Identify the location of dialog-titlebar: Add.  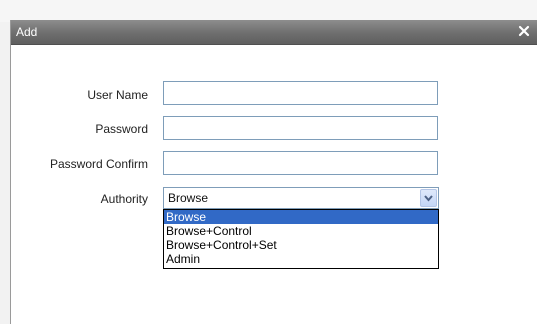
(274, 32).